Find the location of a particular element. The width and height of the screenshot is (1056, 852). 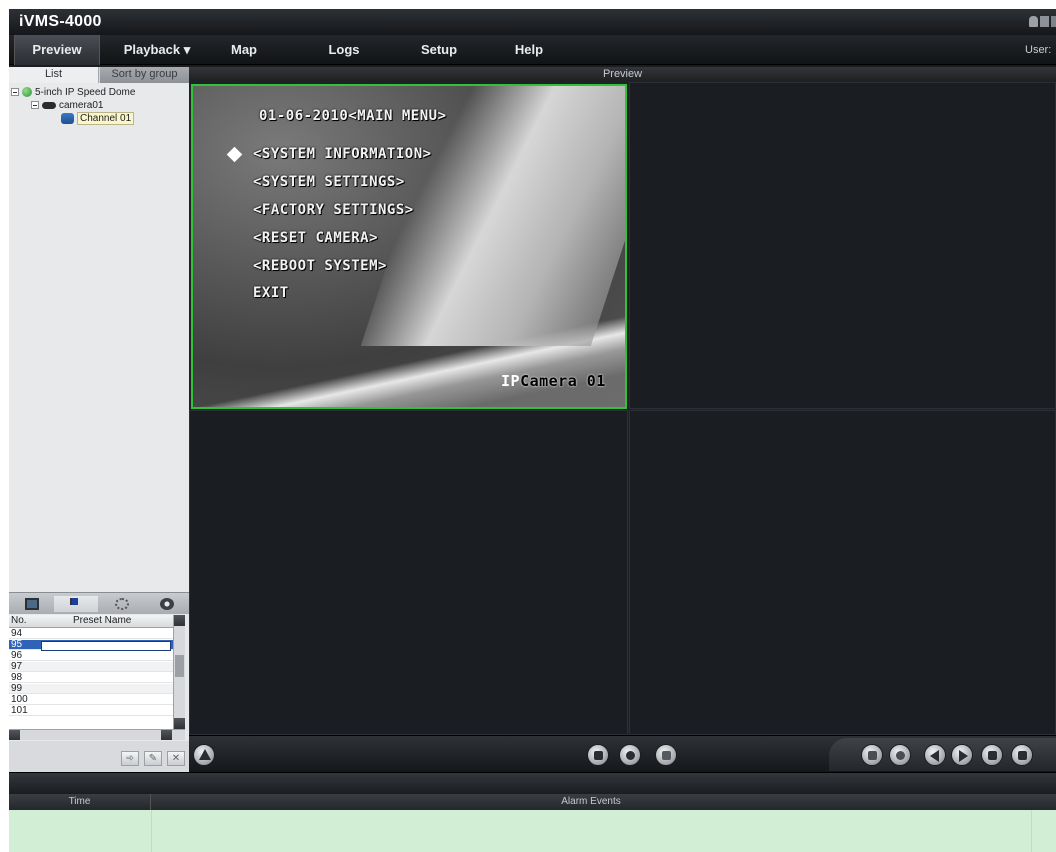

alarm-table-header: Time Alarm Events is located at coordinates (532, 802).